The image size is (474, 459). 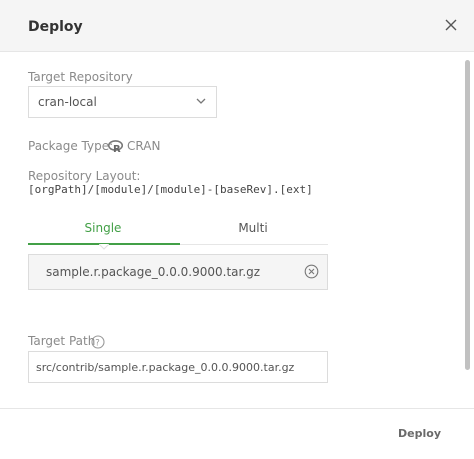 I want to click on target-repository-select: cran-local, so click(x=122, y=102).